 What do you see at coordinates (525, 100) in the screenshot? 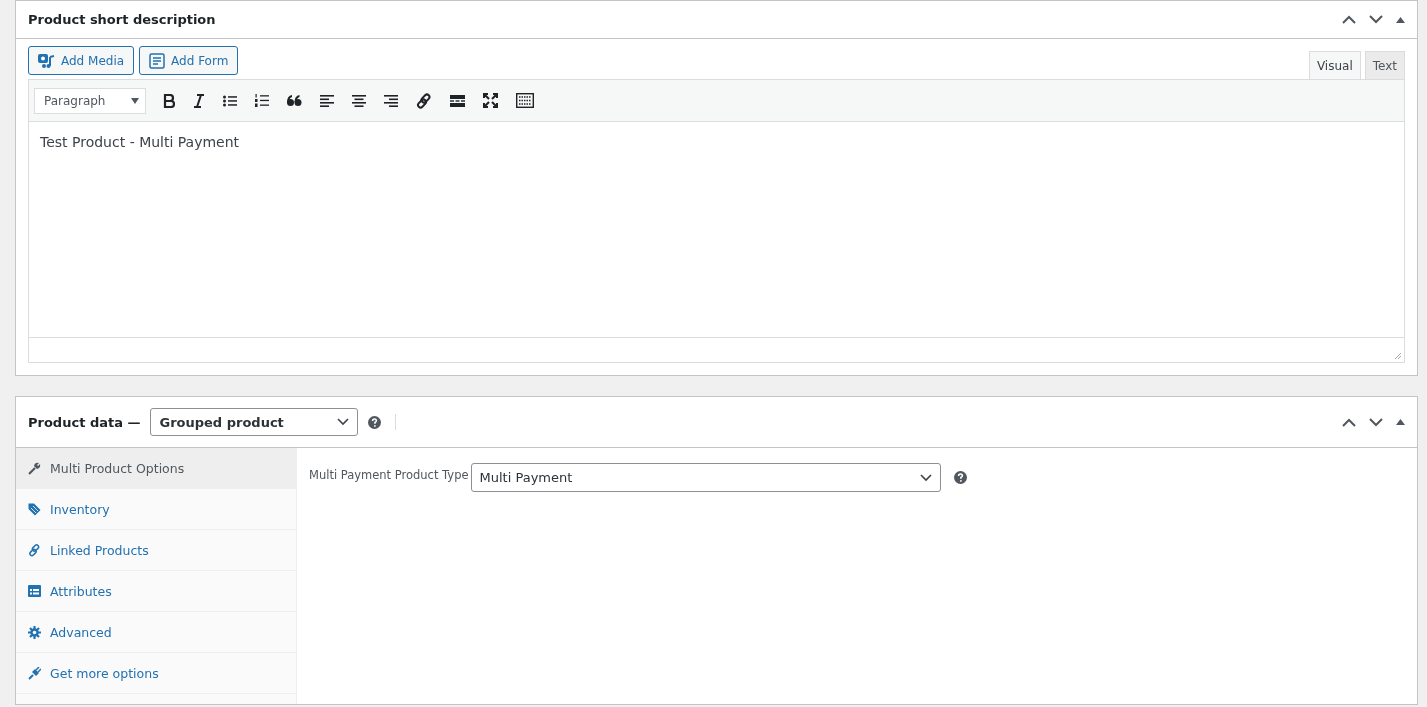
I see `keyboard-icon` at bounding box center [525, 100].